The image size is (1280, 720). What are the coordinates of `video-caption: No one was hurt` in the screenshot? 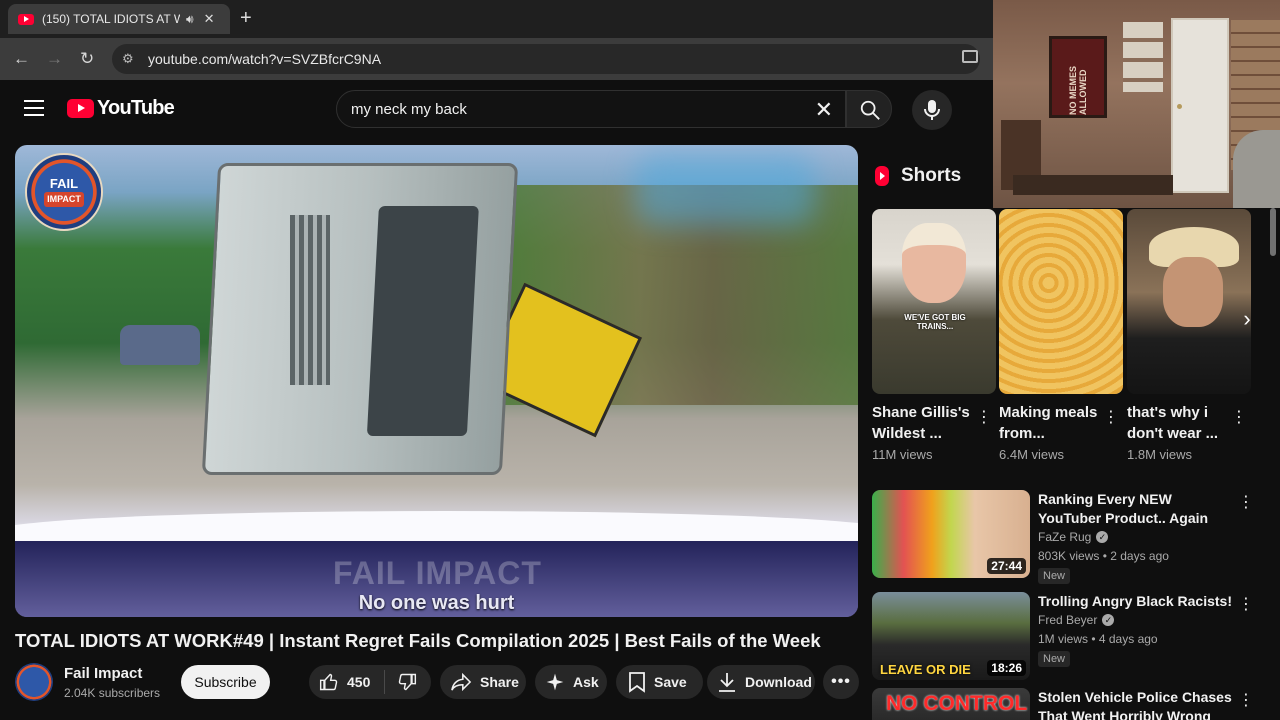 It's located at (436, 603).